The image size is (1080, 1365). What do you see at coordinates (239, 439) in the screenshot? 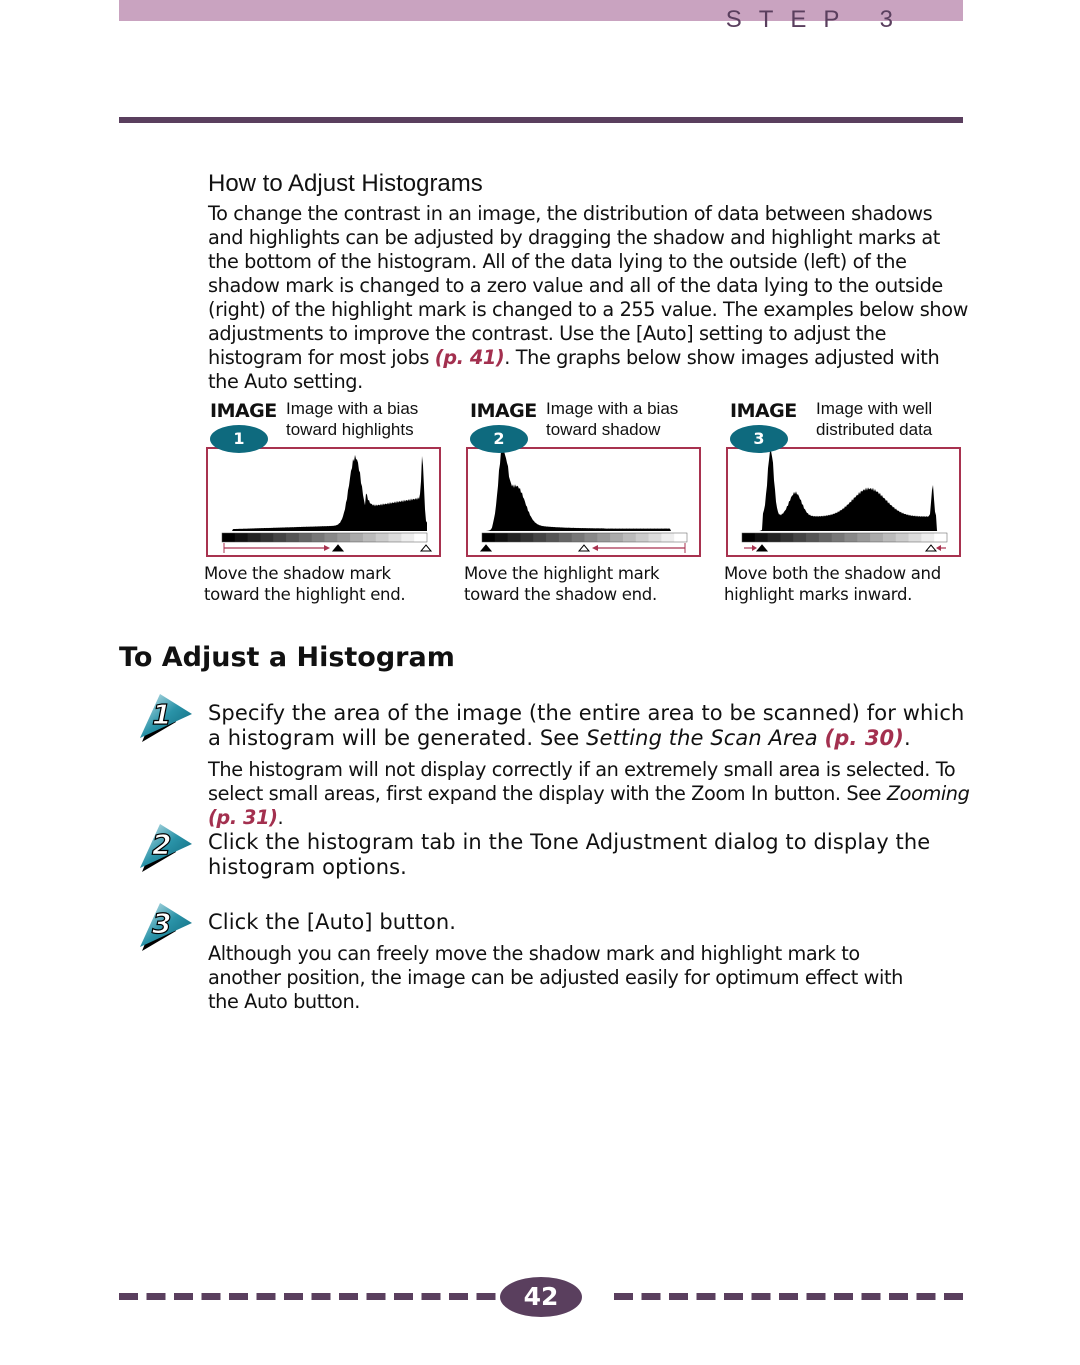
I see `figure-number-badge: 1` at bounding box center [239, 439].